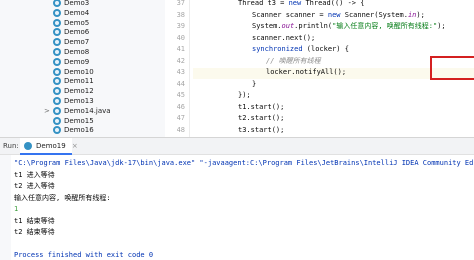 The width and height of the screenshot is (474, 260). Describe the element at coordinates (79, 81) in the screenshot. I see `tree-item-label: Demo11` at that location.